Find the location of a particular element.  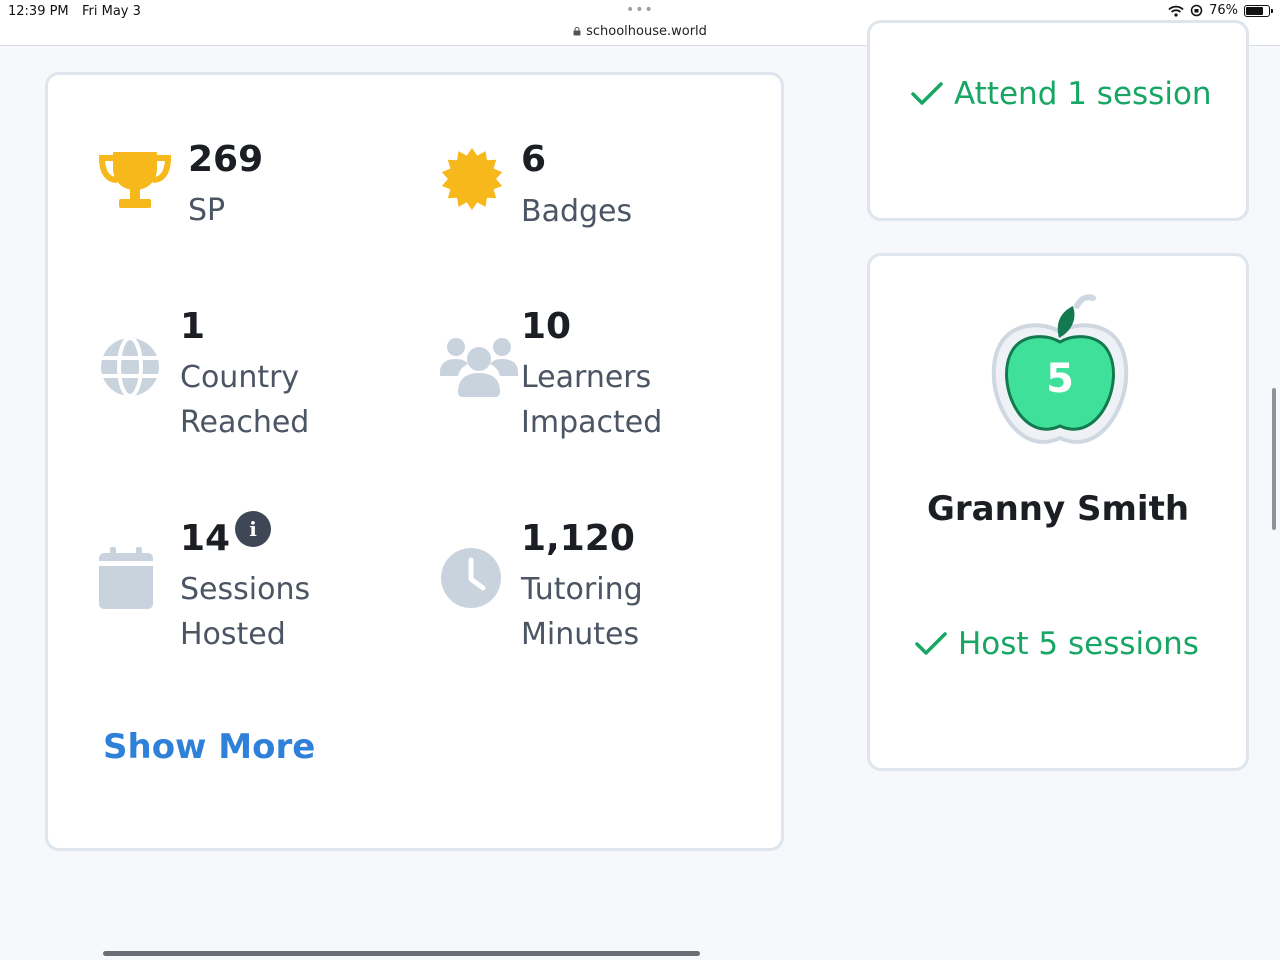

goal-card-attend: Attend 1 session is located at coordinates (1058, 120).